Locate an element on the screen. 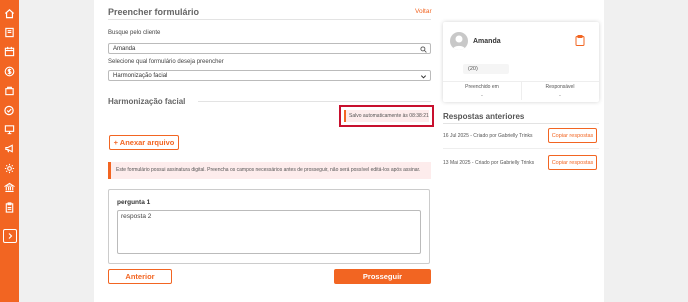  client-search-input: Amanda is located at coordinates (269, 48).